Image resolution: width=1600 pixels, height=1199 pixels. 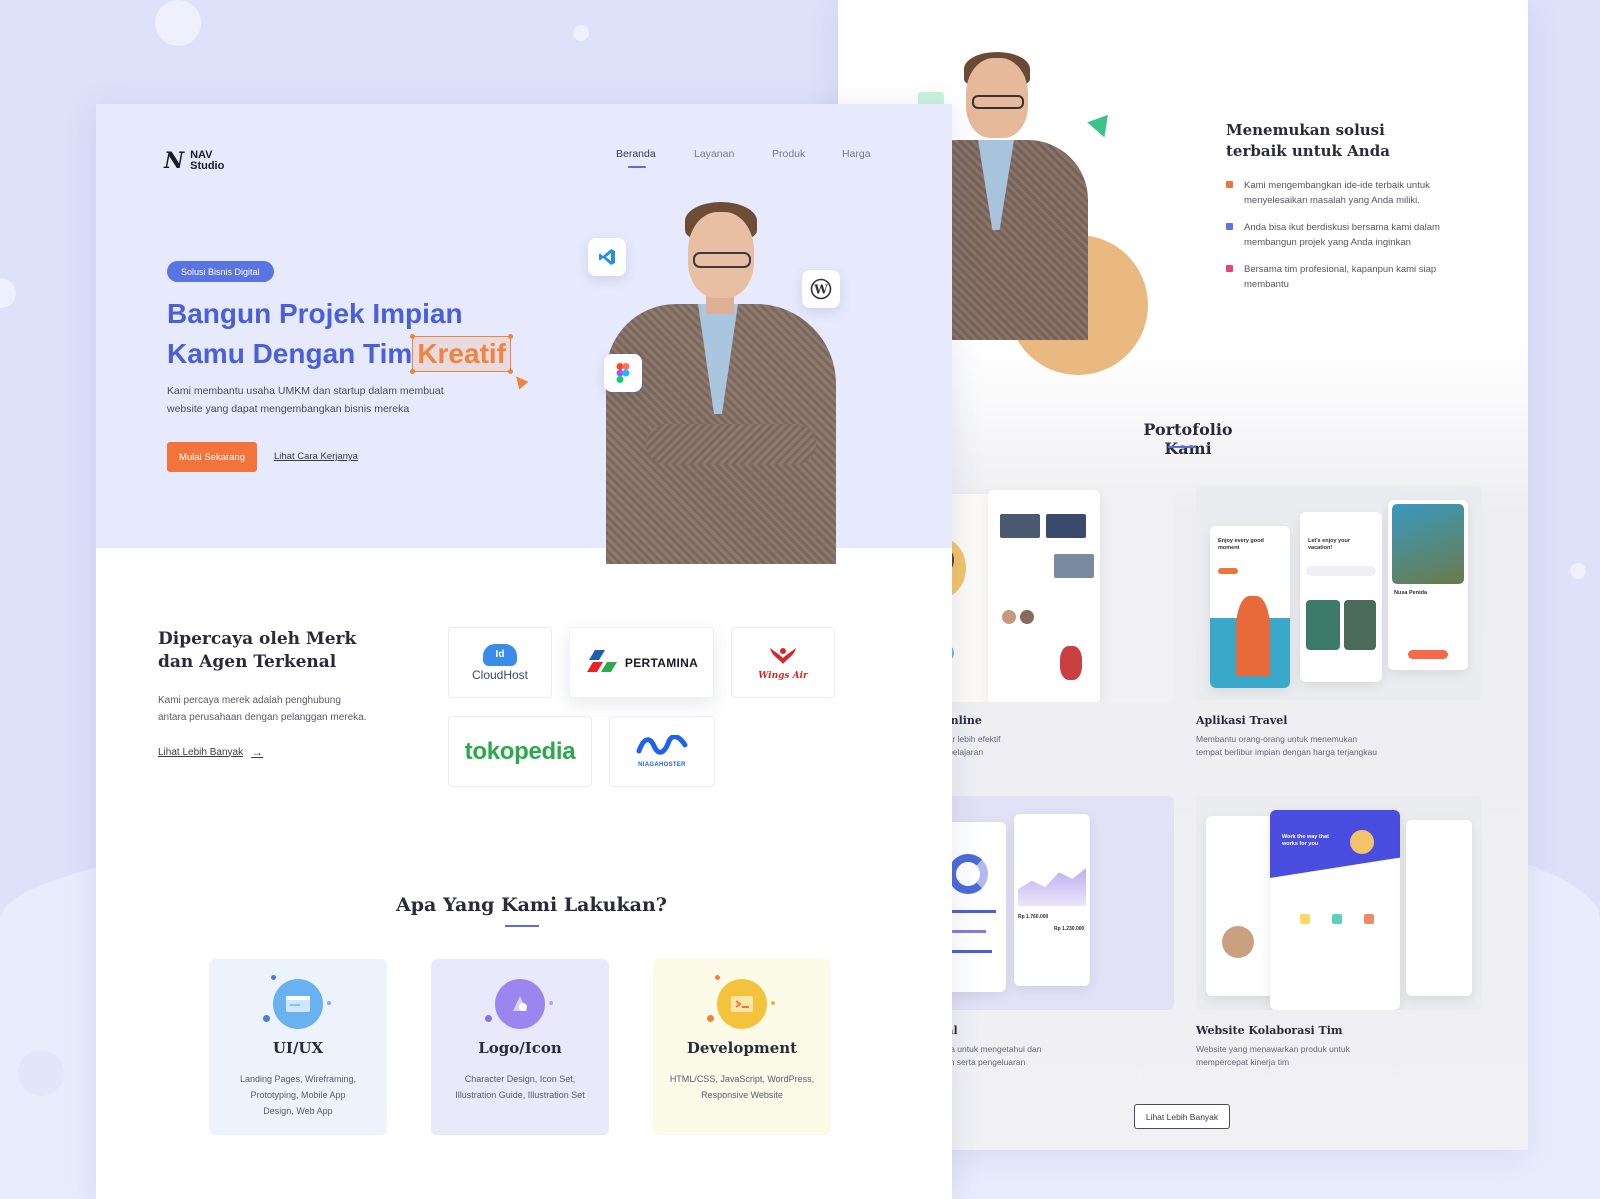 What do you see at coordinates (1329, 544) in the screenshot?
I see `mock-text: Let's enjoy your vacation!` at bounding box center [1329, 544].